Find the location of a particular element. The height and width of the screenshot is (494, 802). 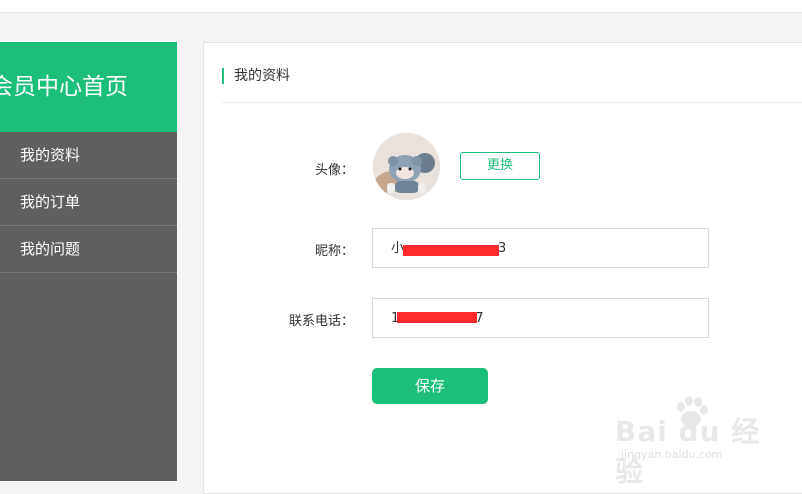

avatar is located at coordinates (406, 166).